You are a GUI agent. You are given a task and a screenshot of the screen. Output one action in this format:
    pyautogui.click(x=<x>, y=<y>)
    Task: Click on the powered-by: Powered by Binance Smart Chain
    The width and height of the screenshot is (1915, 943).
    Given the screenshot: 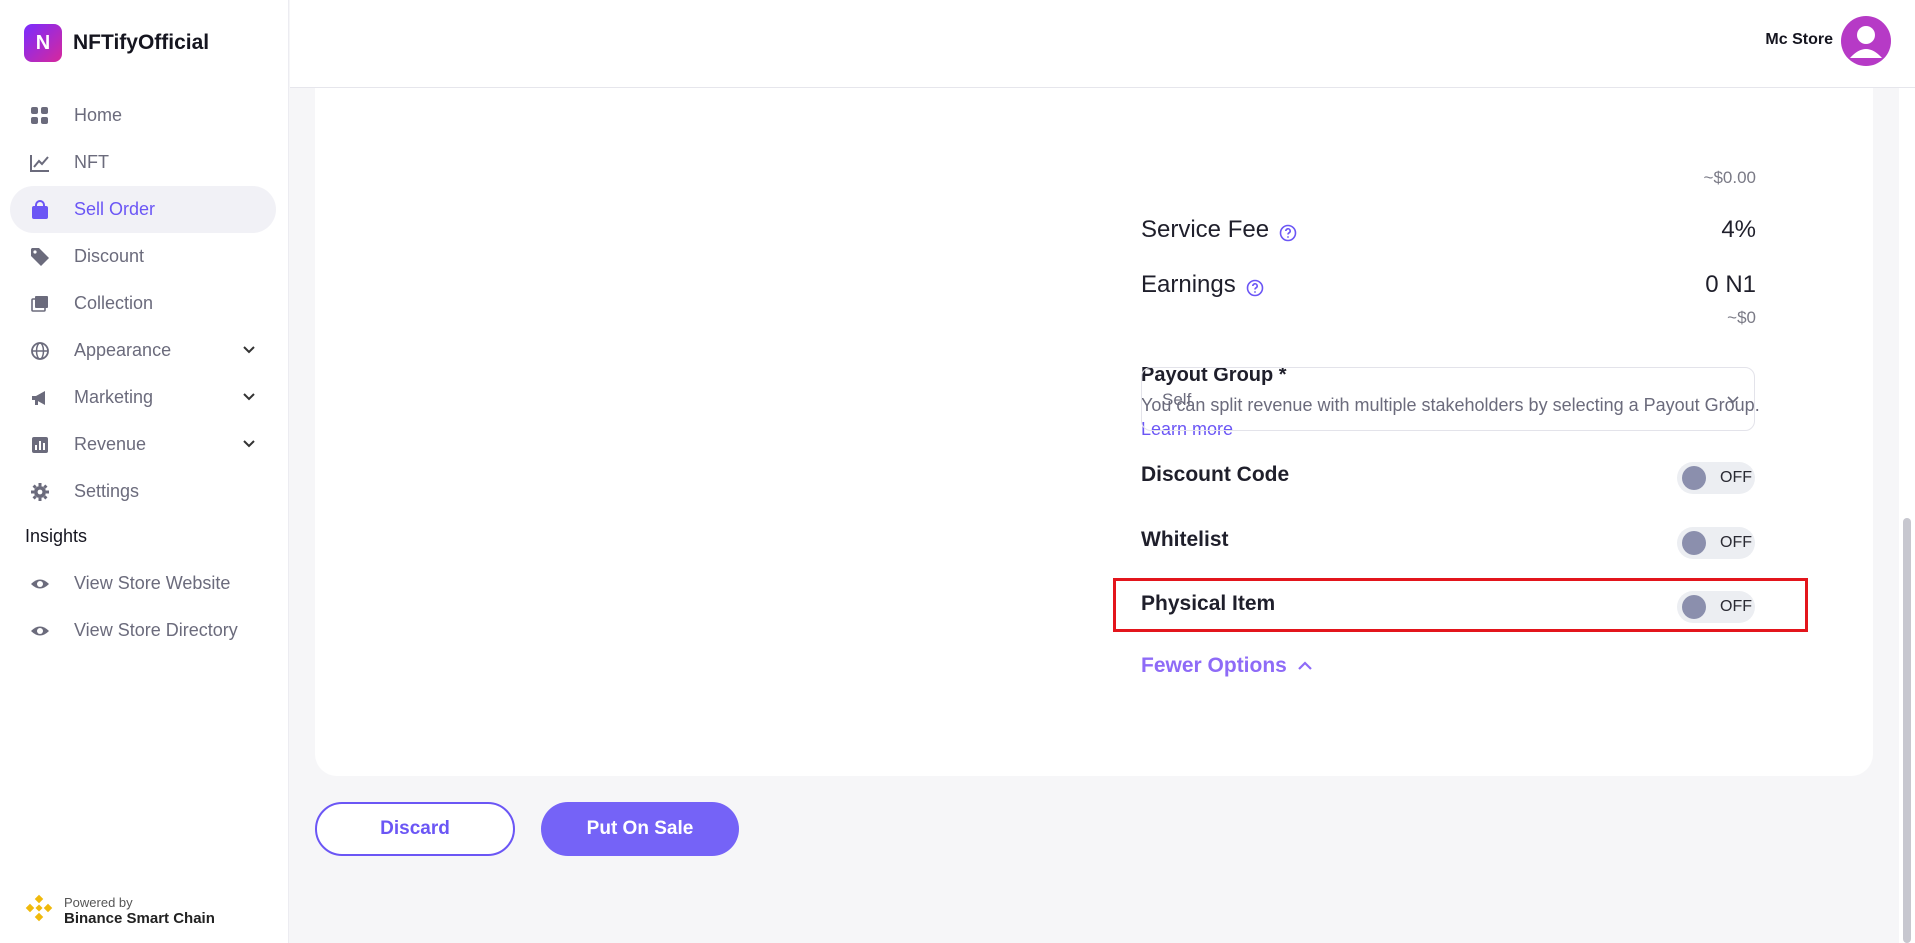 What is the action you would take?
    pyautogui.click(x=119, y=910)
    